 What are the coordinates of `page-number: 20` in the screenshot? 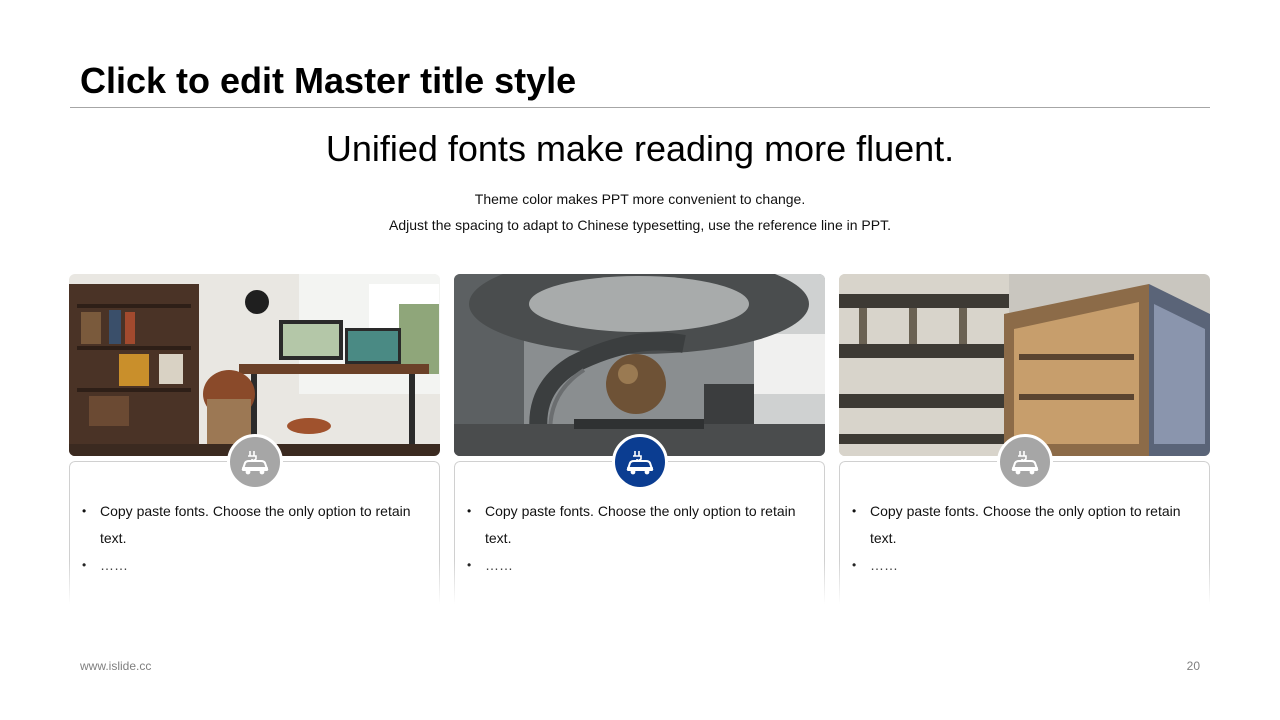 It's located at (1193, 666).